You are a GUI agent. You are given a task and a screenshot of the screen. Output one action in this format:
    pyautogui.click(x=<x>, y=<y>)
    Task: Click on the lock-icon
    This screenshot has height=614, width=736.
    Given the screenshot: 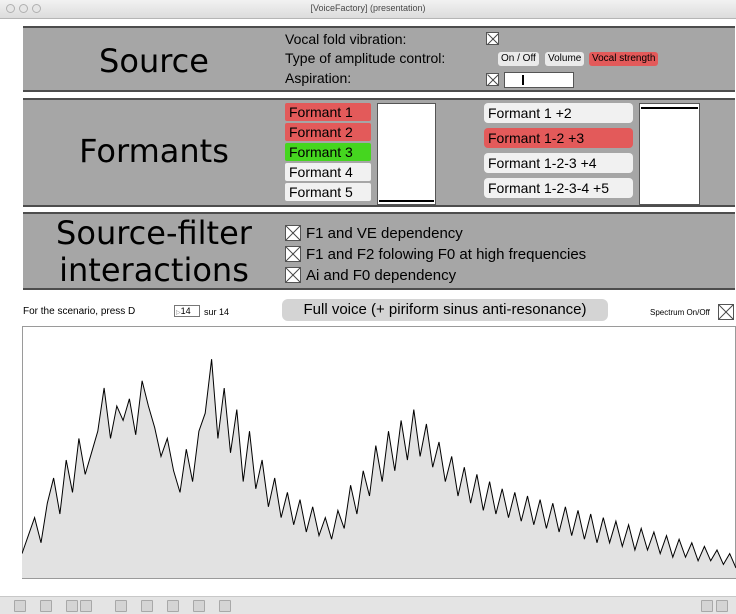 What is the action you would take?
    pyautogui.click(x=20, y=606)
    